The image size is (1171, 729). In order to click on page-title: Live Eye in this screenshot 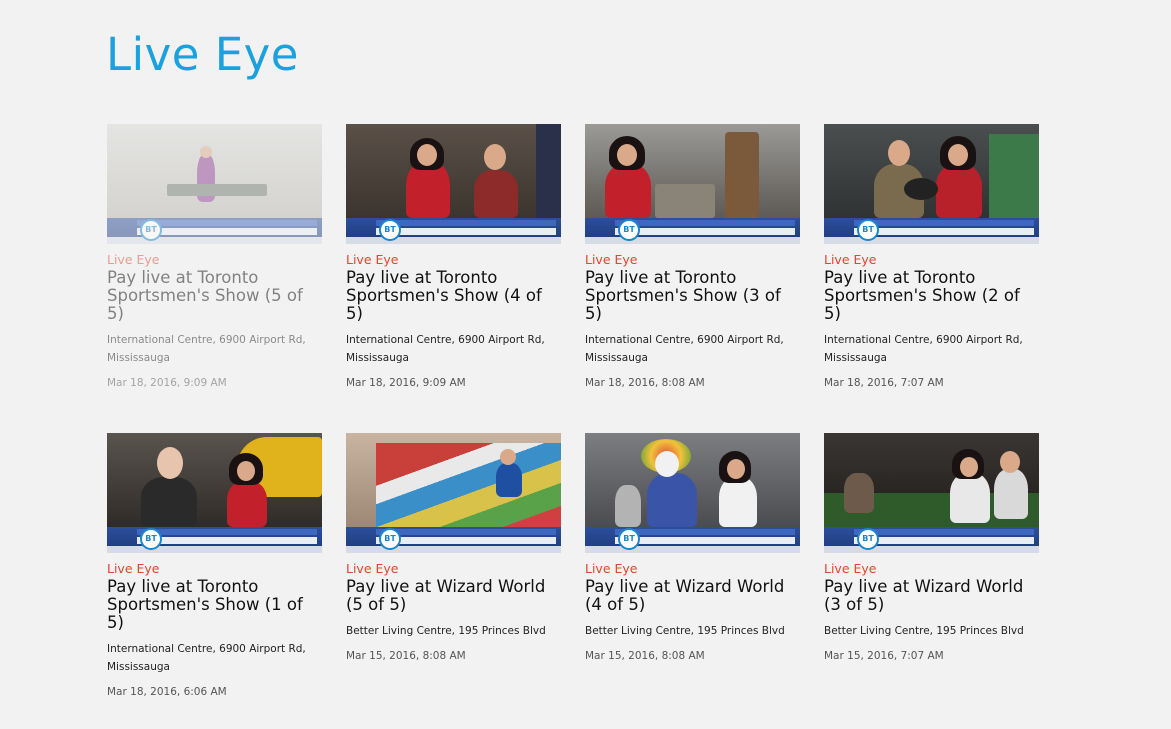, I will do `click(202, 54)`.